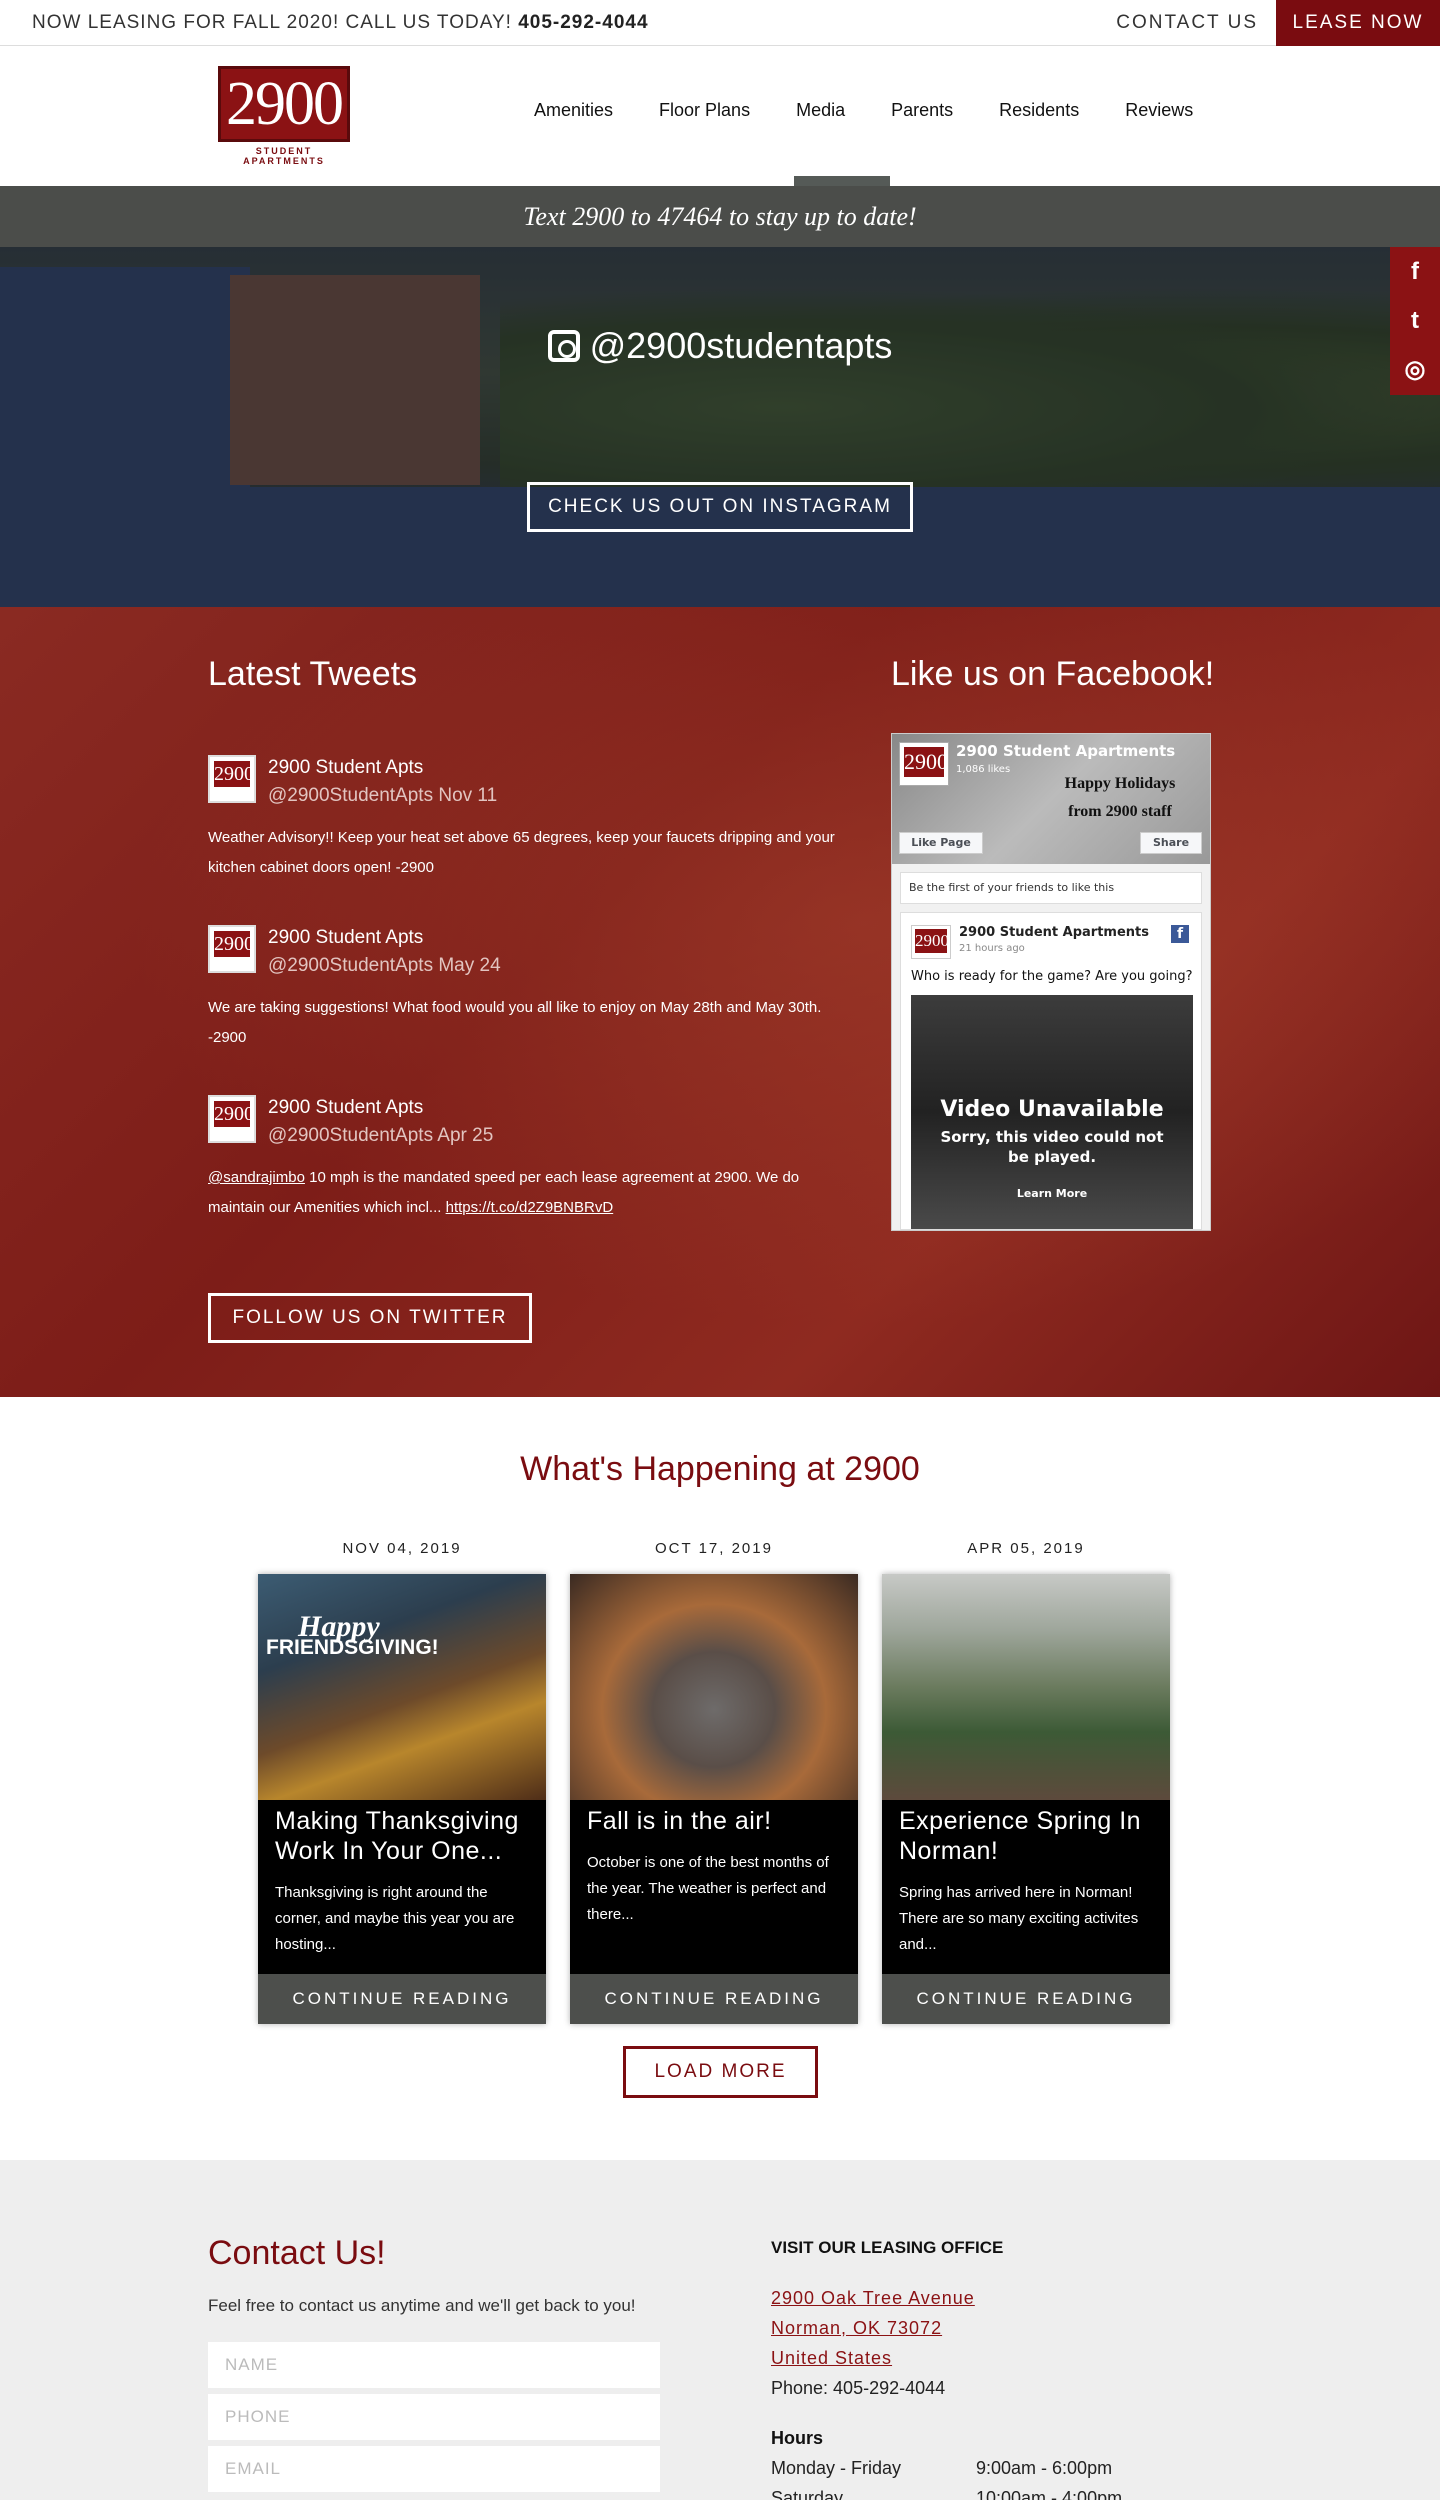 The height and width of the screenshot is (2500, 1440). I want to click on fb-logo-number: 2900, so click(926, 762).